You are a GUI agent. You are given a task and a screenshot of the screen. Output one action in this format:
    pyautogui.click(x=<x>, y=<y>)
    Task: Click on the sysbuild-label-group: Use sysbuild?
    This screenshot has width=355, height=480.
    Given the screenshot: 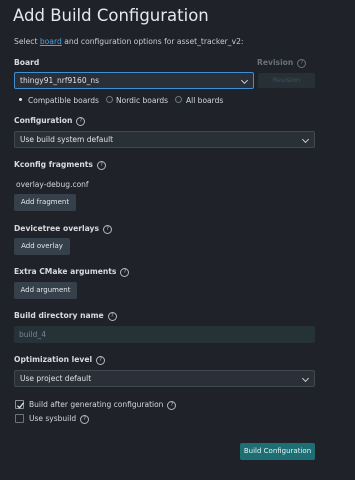 What is the action you would take?
    pyautogui.click(x=59, y=419)
    